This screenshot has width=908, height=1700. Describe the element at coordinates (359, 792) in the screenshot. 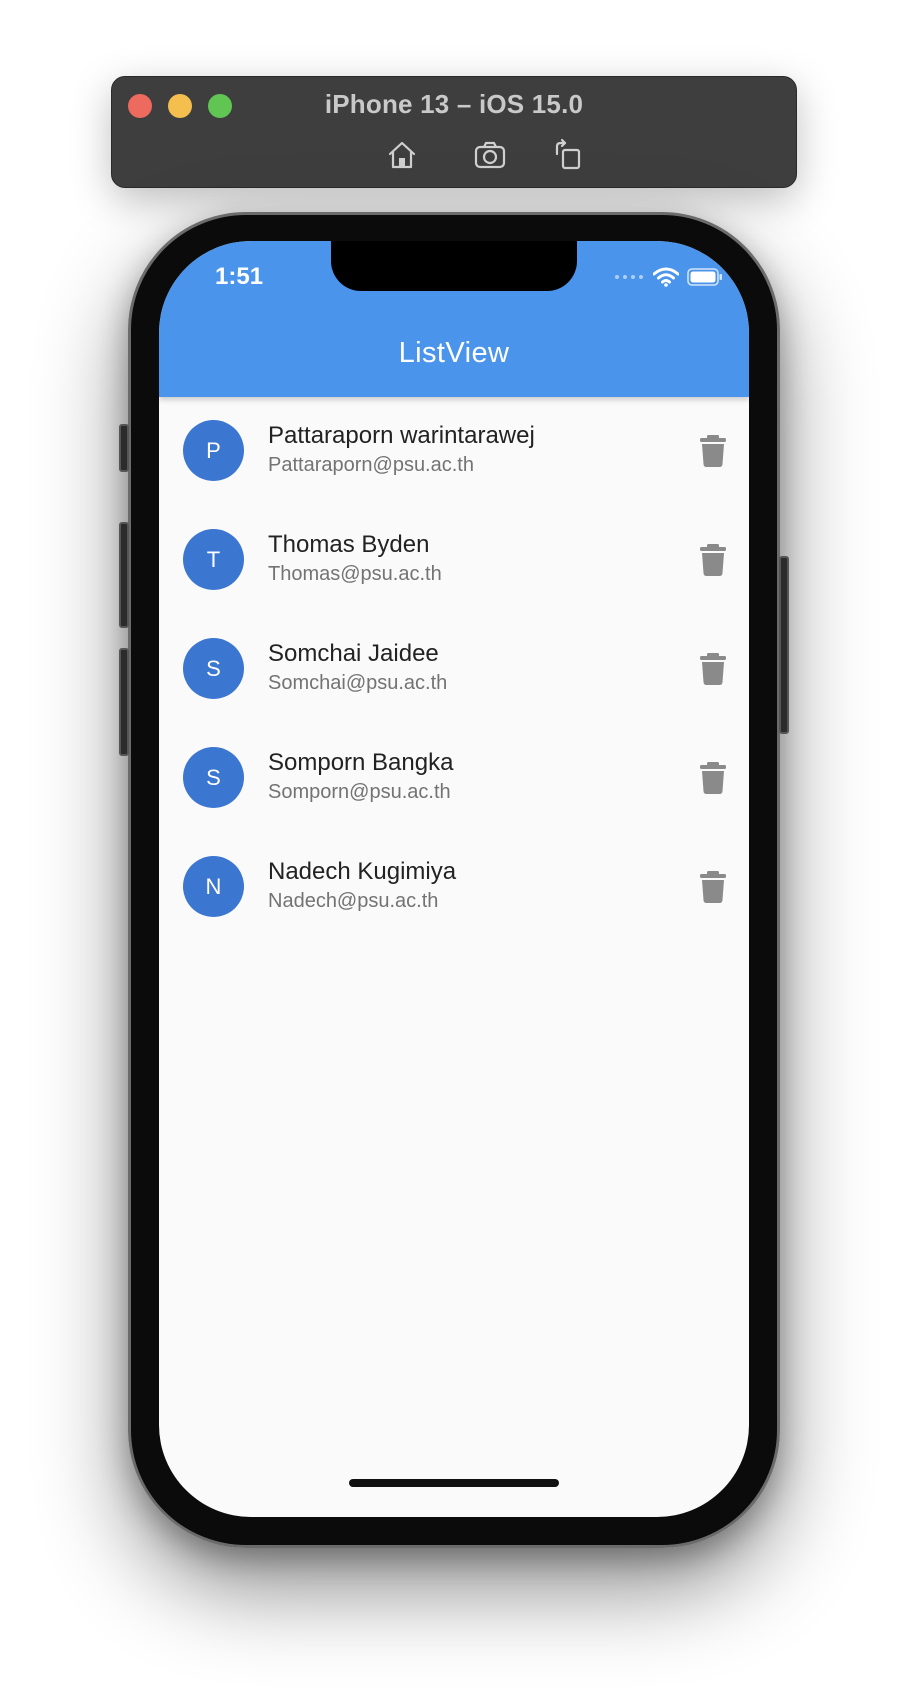

I see `contact-email: Somporn@psu.ac.th` at that location.